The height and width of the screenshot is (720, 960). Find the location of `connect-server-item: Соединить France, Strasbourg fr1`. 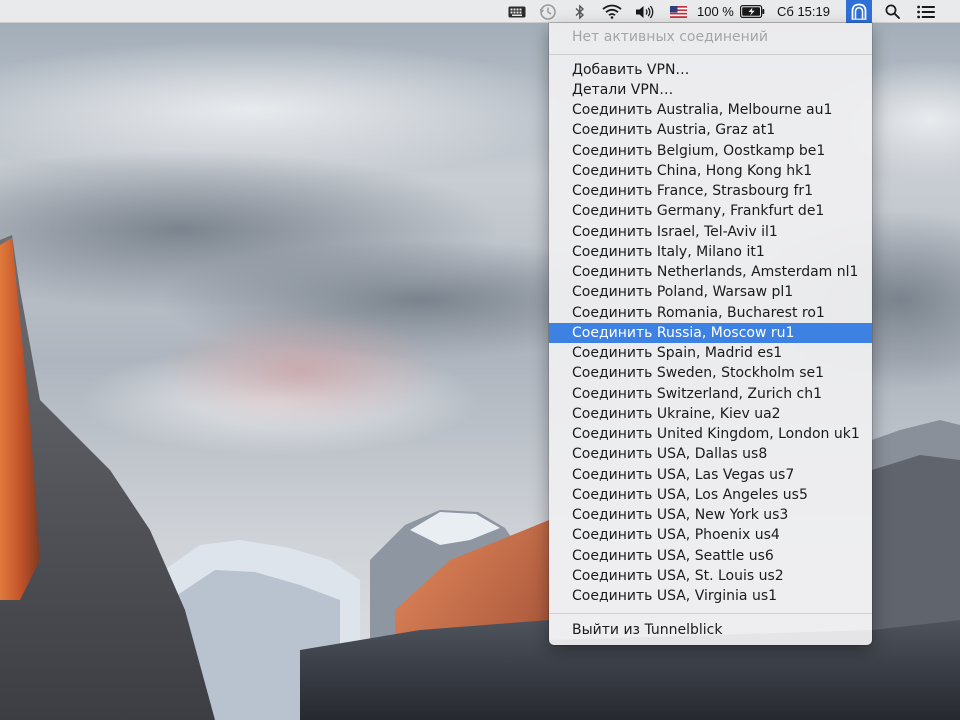

connect-server-item: Соединить France, Strasbourg fr1 is located at coordinates (710, 191).